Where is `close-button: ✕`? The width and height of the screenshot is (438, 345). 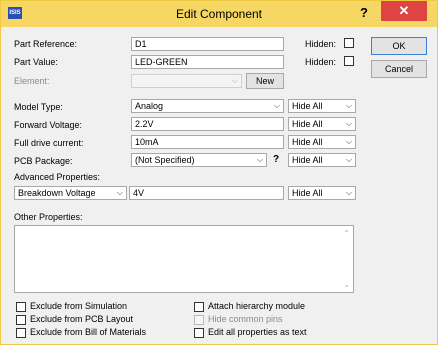
close-button: ✕ is located at coordinates (404, 11).